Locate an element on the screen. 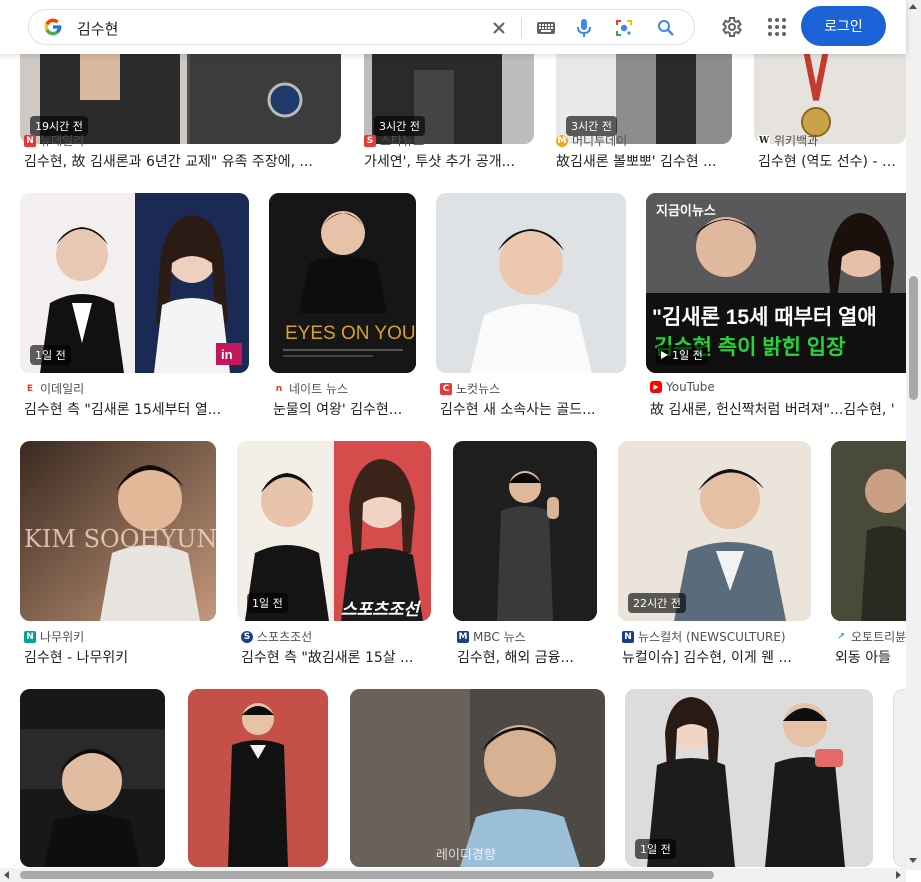  favicon-icon: C is located at coordinates (446, 388).